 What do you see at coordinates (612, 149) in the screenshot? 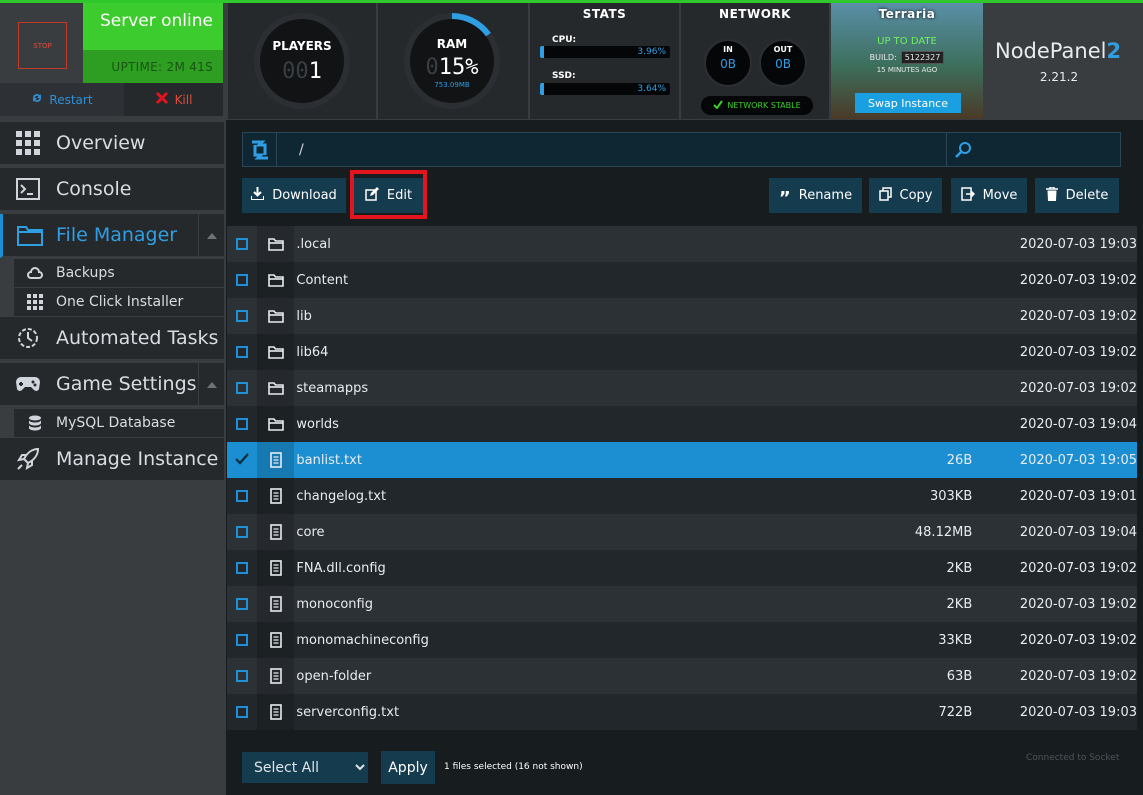
I see `path-input` at bounding box center [612, 149].